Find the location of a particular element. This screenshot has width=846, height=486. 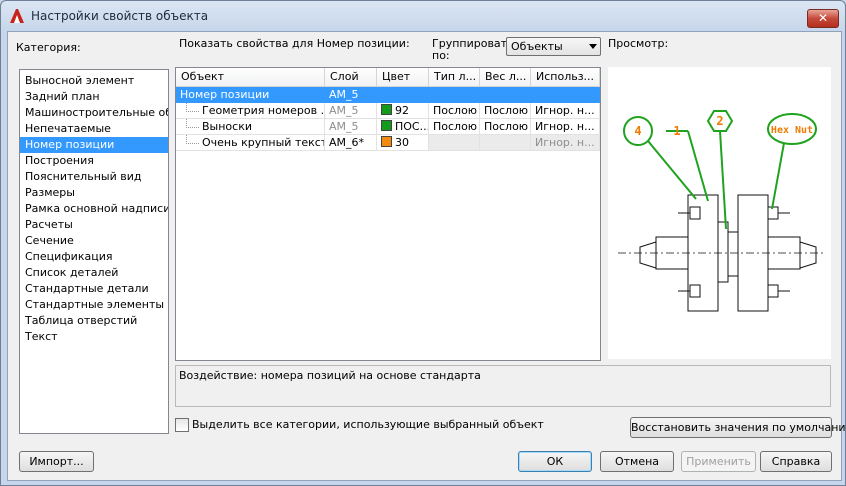

category-item: Расчеты is located at coordinates (94, 225).